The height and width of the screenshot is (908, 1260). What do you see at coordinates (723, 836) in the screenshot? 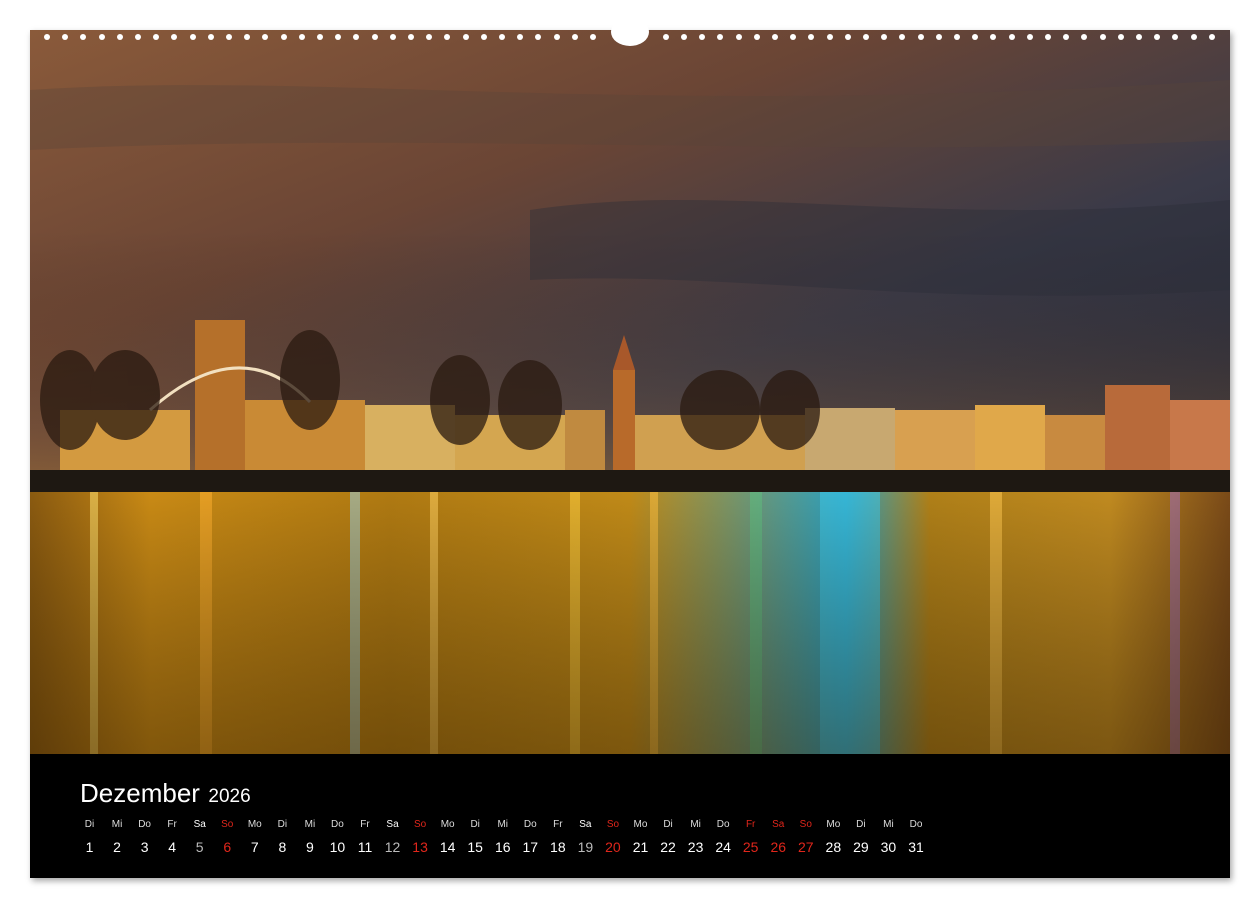
I see `calendar-day: Do 24` at bounding box center [723, 836].